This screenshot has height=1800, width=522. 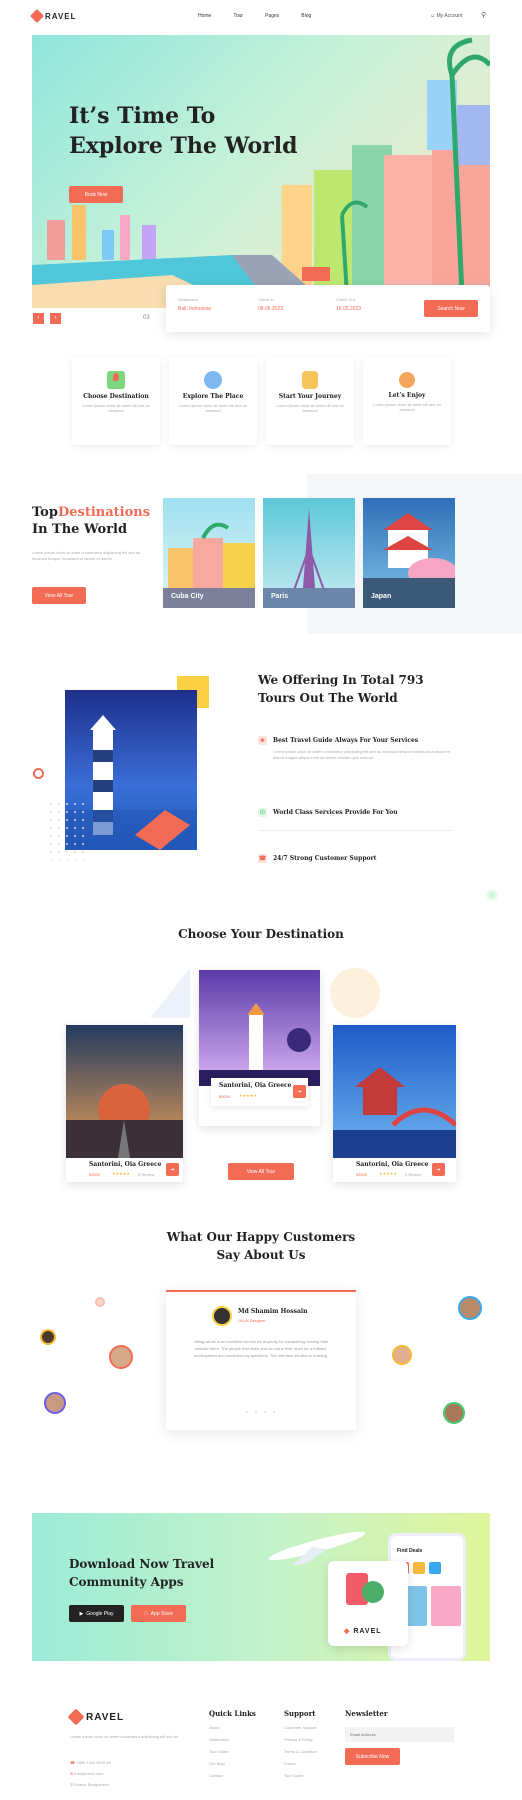 What do you see at coordinates (309, 553) in the screenshot?
I see `destination-card-paris: Paris` at bounding box center [309, 553].